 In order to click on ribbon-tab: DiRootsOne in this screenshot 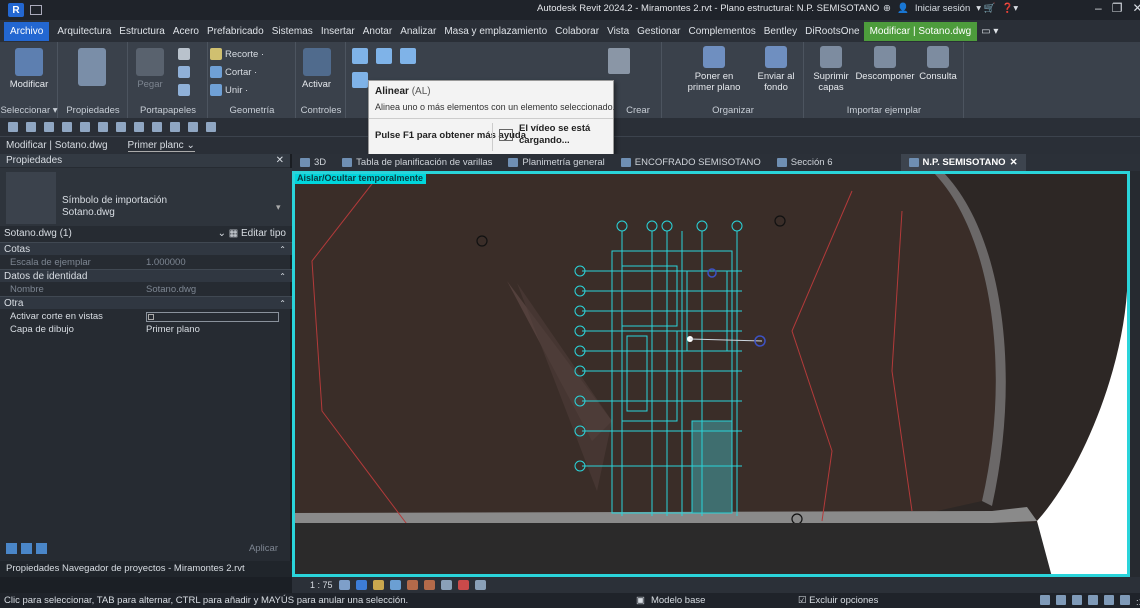, I will do `click(832, 31)`.